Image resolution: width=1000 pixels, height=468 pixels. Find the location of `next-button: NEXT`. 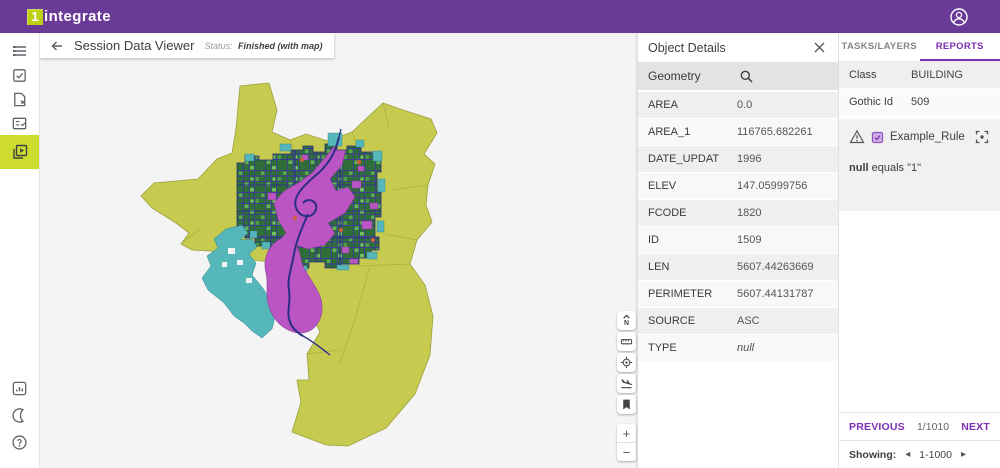

next-button: NEXT is located at coordinates (975, 427).